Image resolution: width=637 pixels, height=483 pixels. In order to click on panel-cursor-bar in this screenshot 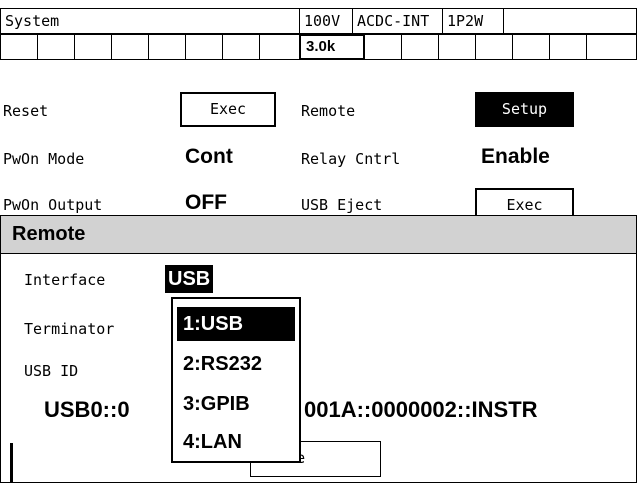, I will do `click(11, 463)`.